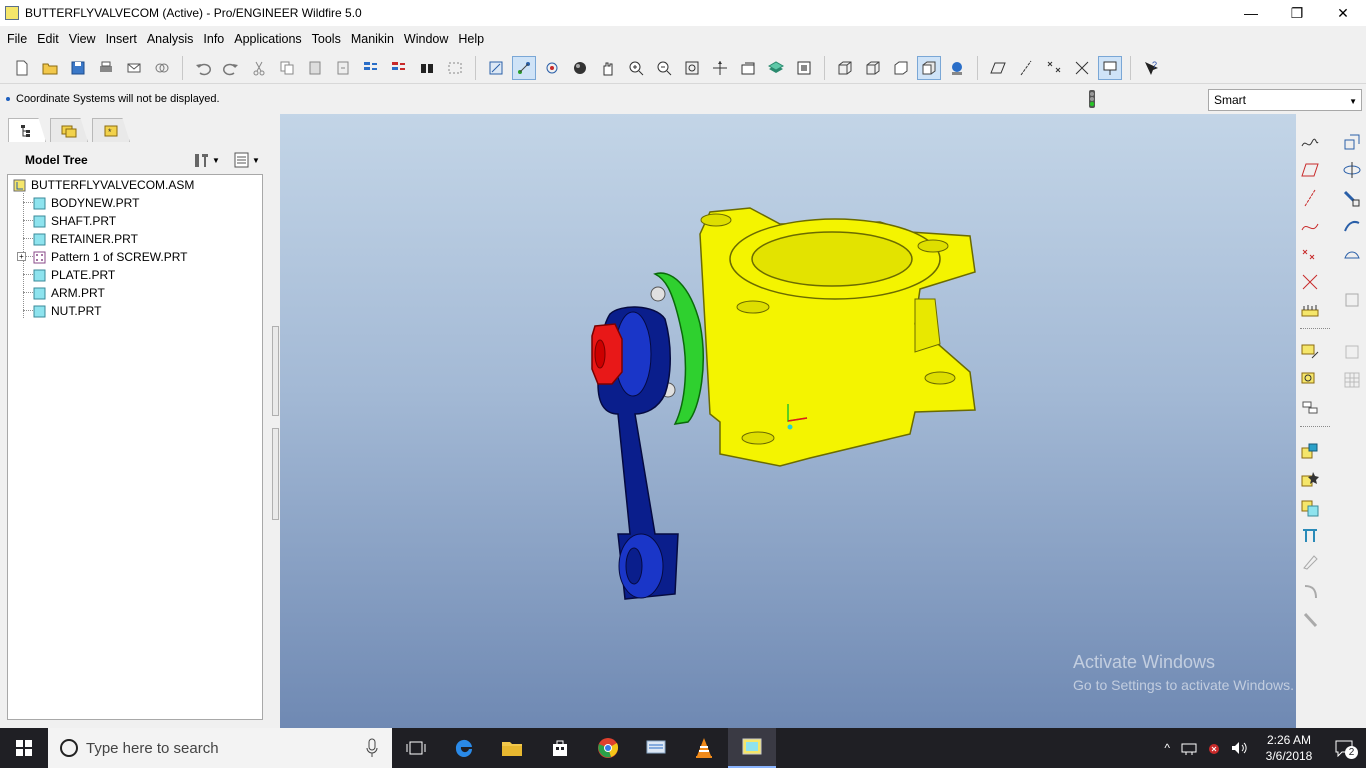 The image size is (1366, 768). I want to click on menu-edit: Edit, so click(48, 39).